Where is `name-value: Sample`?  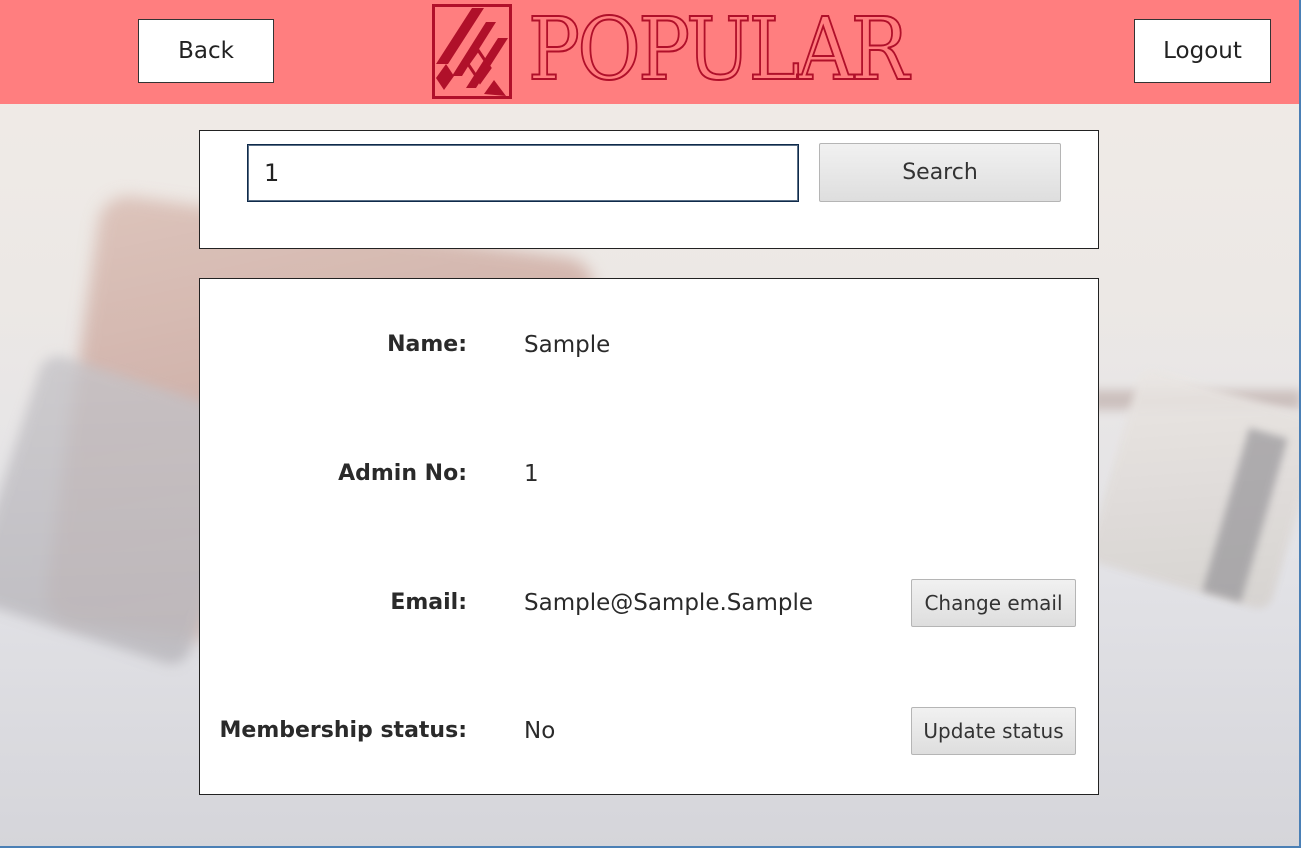
name-value: Sample is located at coordinates (567, 345).